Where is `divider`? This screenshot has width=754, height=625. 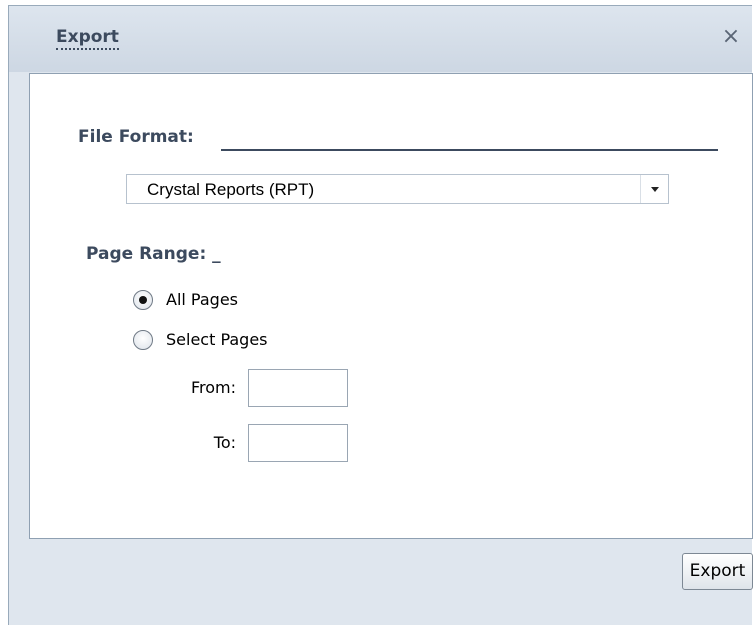
divider is located at coordinates (469, 150).